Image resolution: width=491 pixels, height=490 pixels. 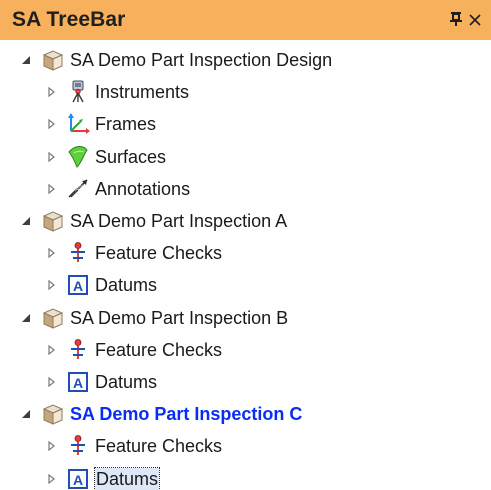 I want to click on tree-node-part: SA Demo Part Inspection Design, so click(x=245, y=60).